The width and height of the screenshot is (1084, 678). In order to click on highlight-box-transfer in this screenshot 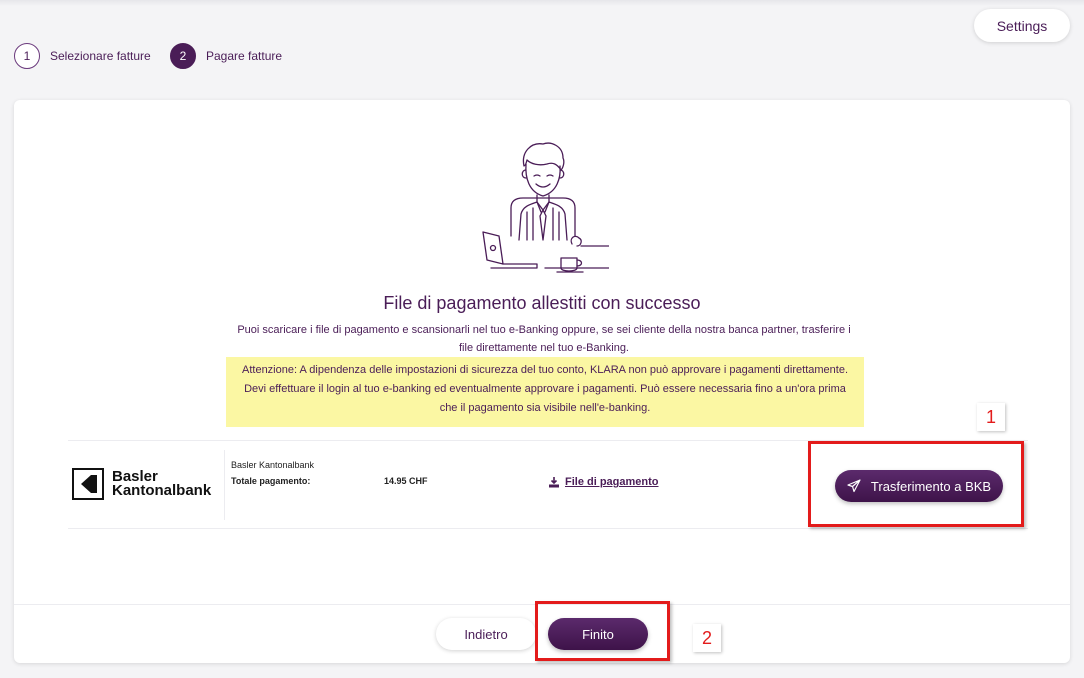, I will do `click(916, 484)`.